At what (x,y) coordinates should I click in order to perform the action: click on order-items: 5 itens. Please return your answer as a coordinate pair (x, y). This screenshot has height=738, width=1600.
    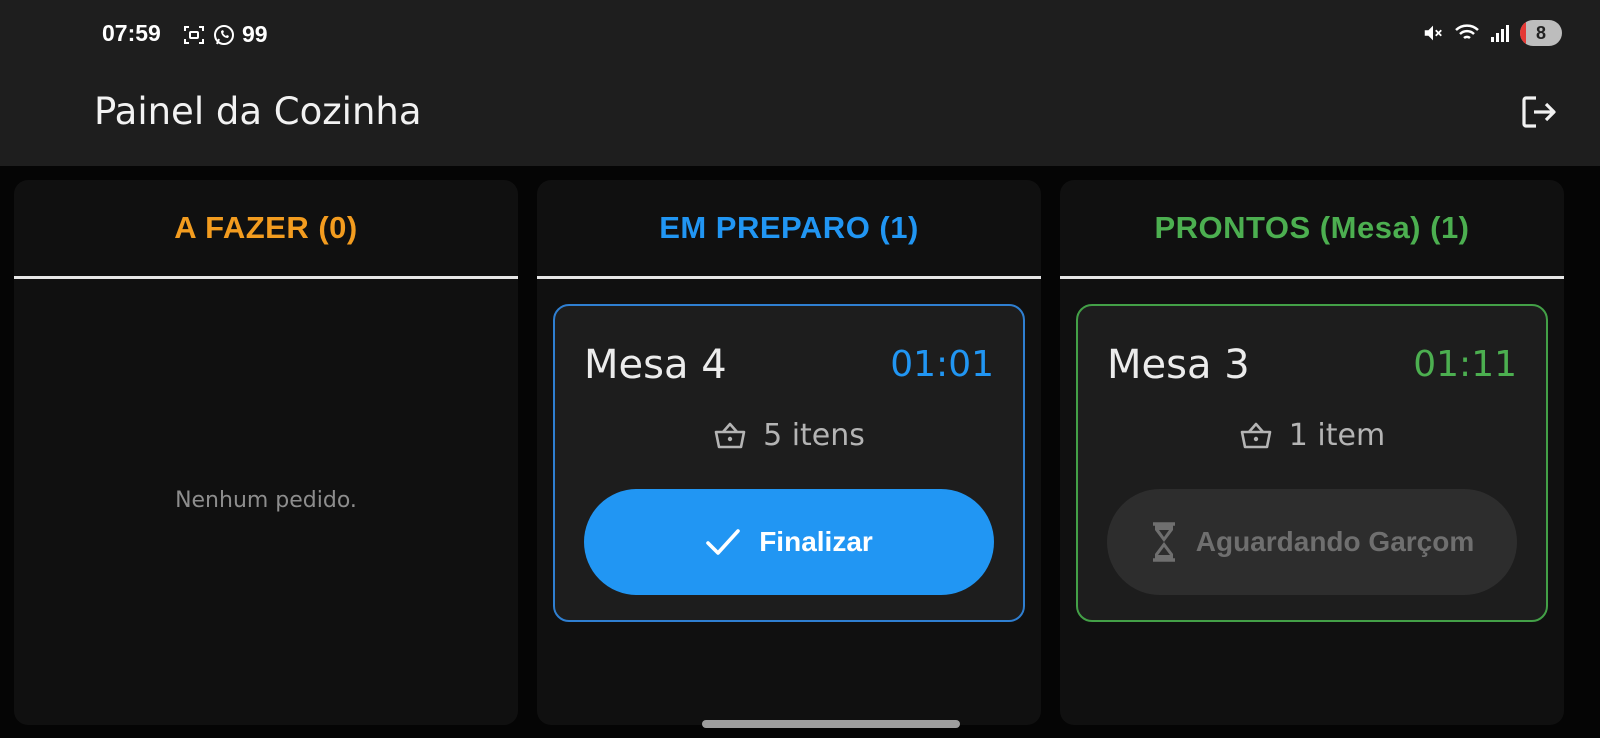
    Looking at the image, I should click on (789, 435).